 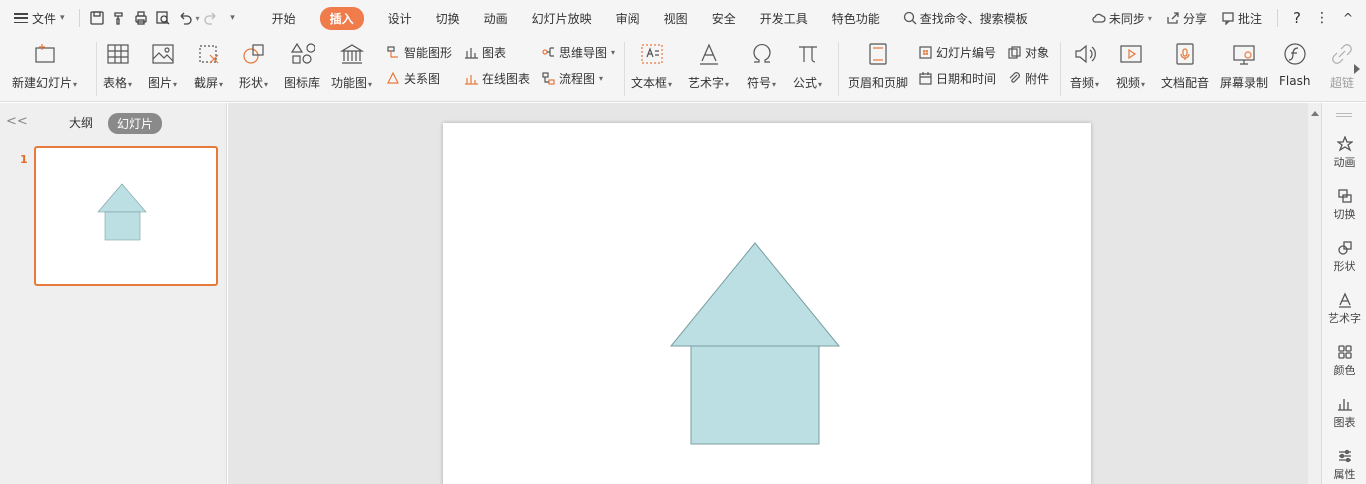 I want to click on flowchart-button: 流程图 ▾, so click(x=572, y=78).